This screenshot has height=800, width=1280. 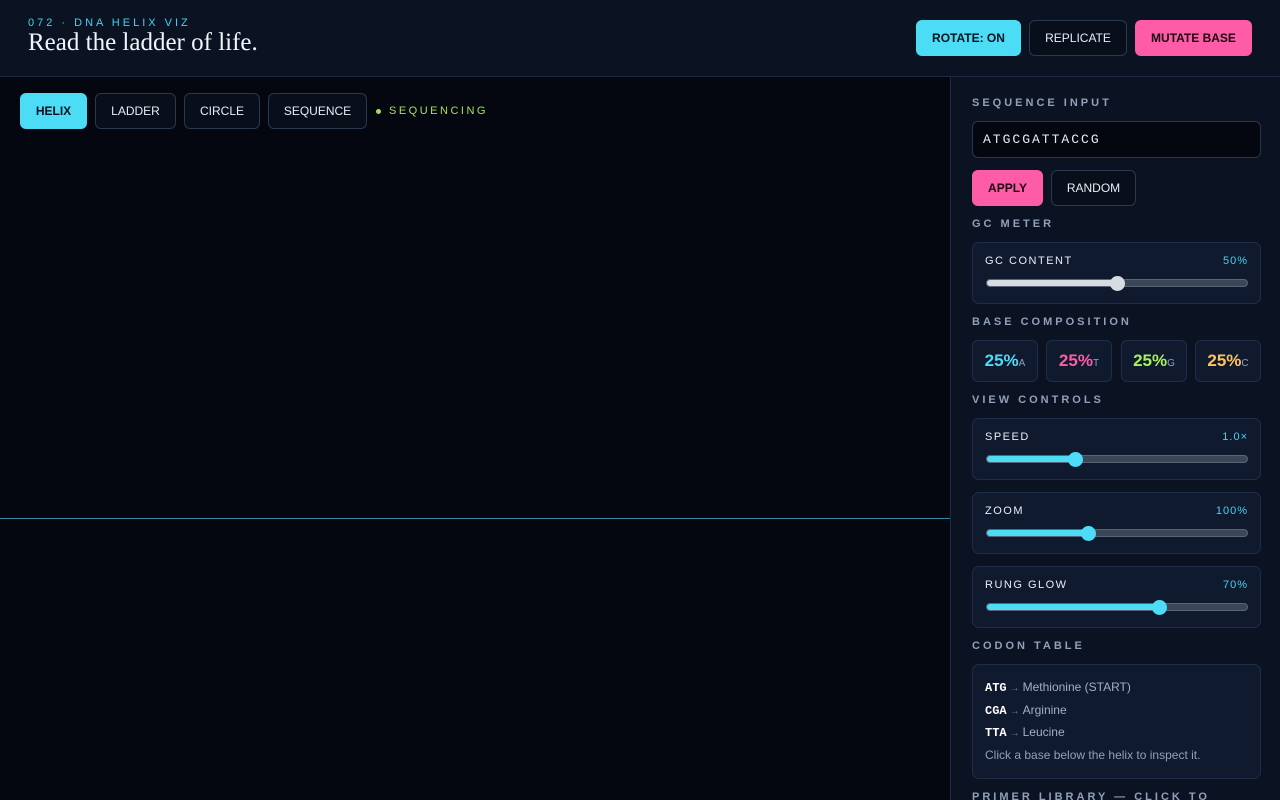 I want to click on speed-slider-handle, so click(x=1076, y=459).